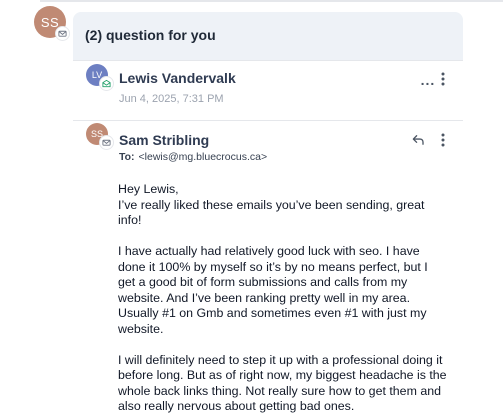 The width and height of the screenshot is (503, 418). What do you see at coordinates (164, 140) in the screenshot?
I see `message-sender: Sam Stribling` at bounding box center [164, 140].